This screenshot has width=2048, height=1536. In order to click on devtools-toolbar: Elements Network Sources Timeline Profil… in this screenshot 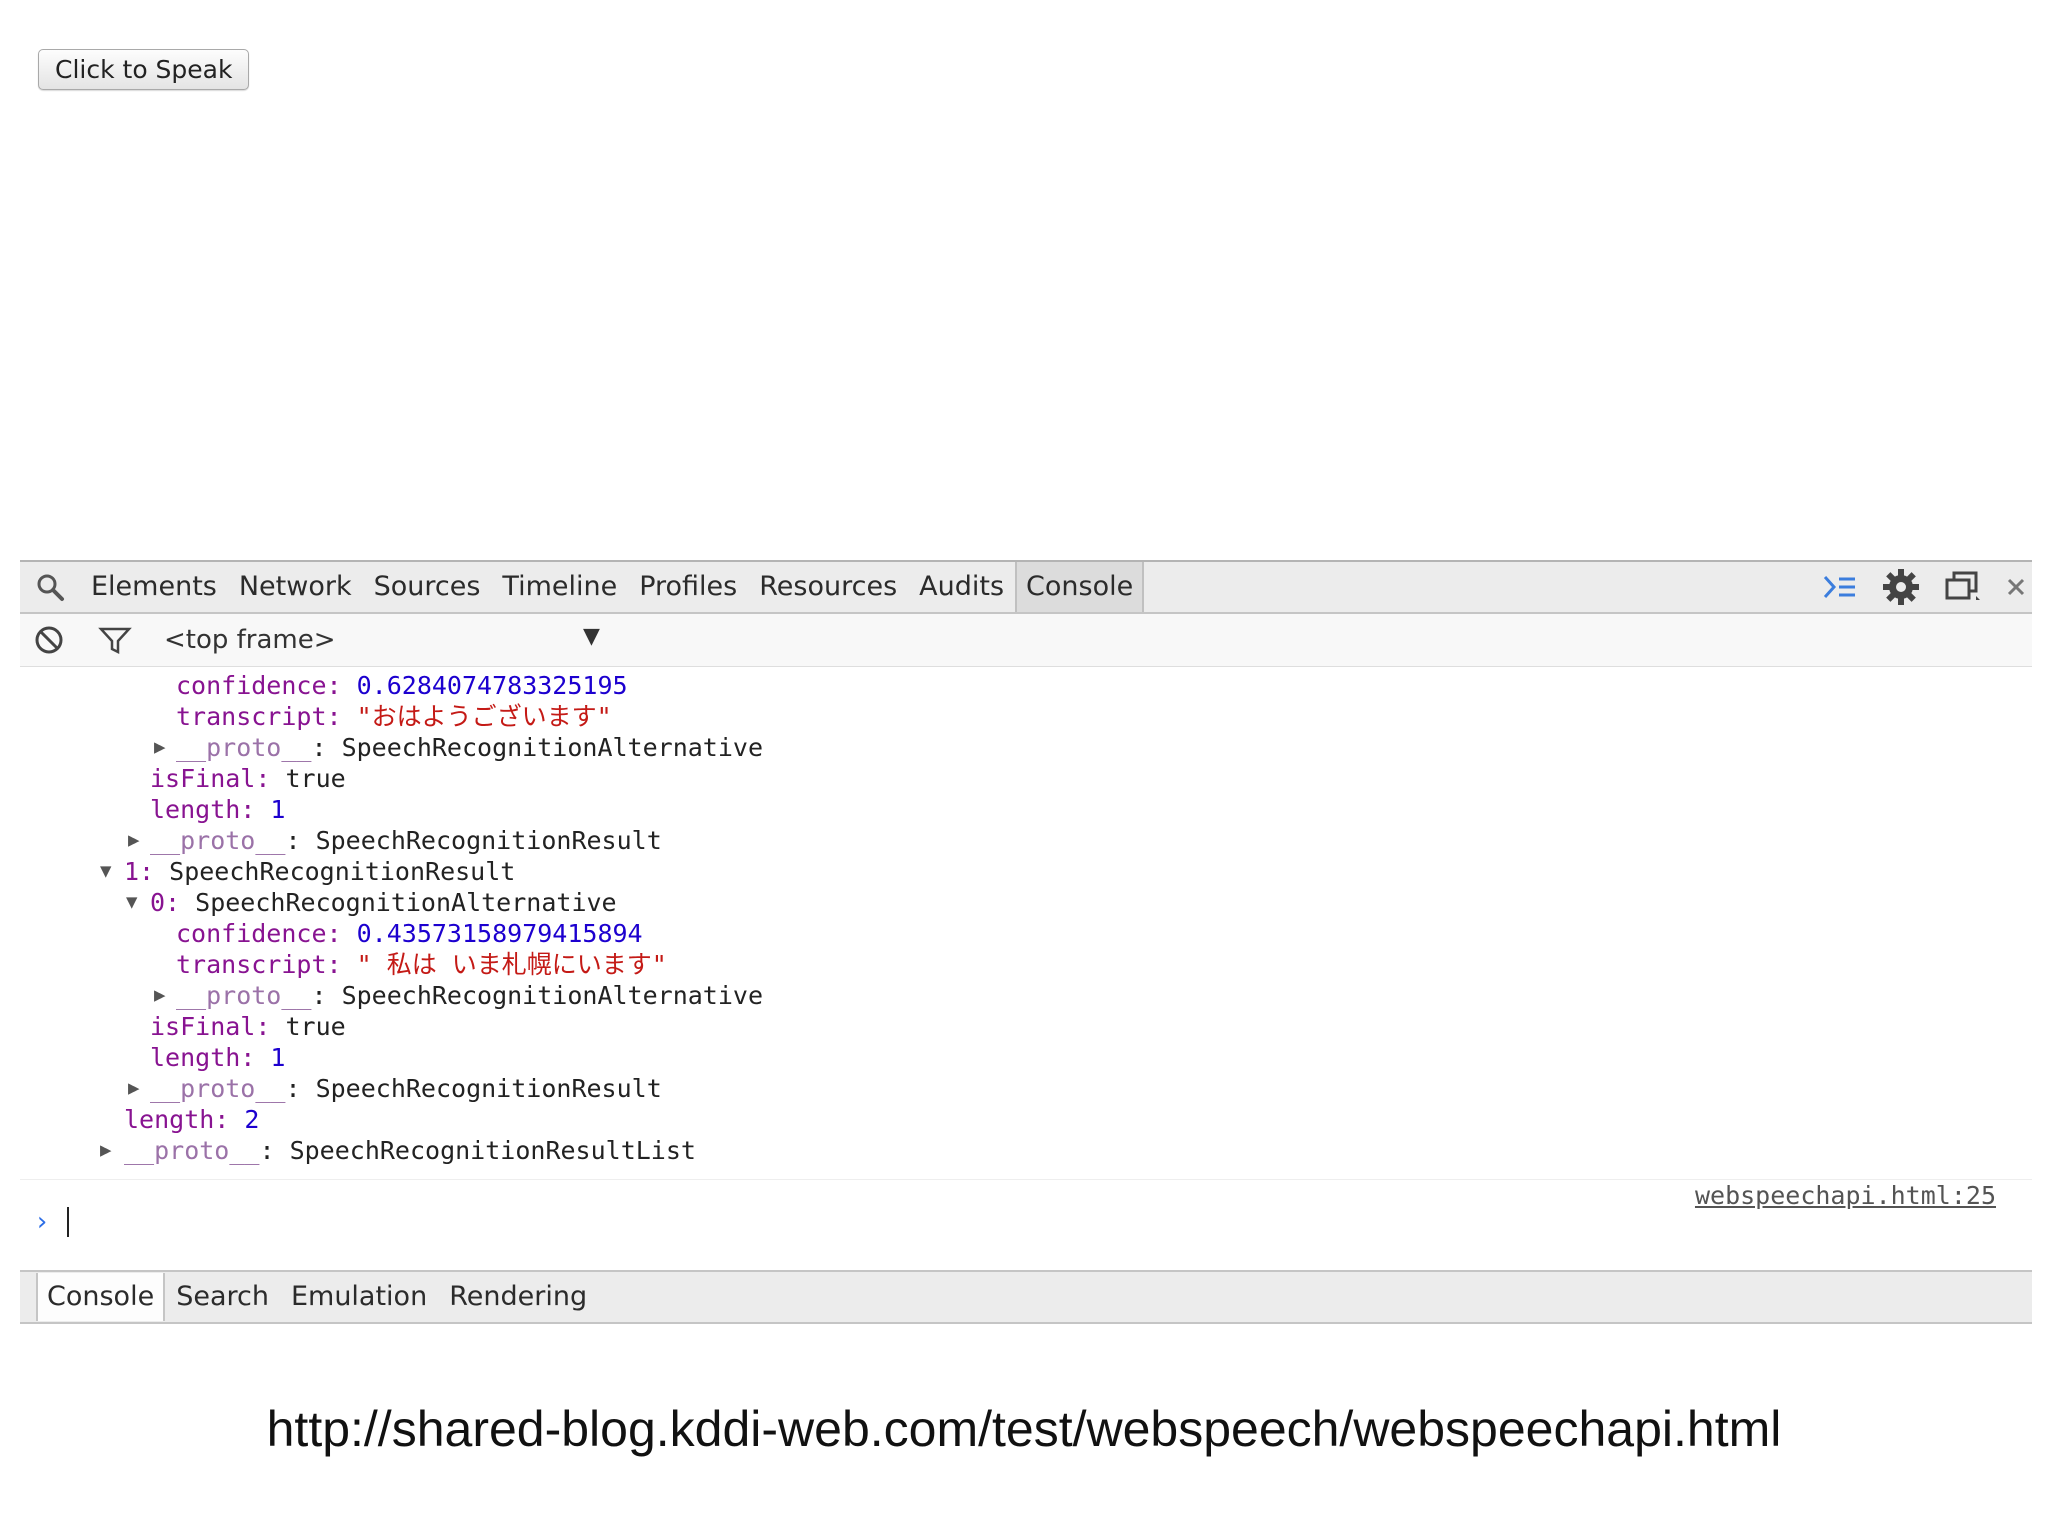, I will do `click(1026, 588)`.